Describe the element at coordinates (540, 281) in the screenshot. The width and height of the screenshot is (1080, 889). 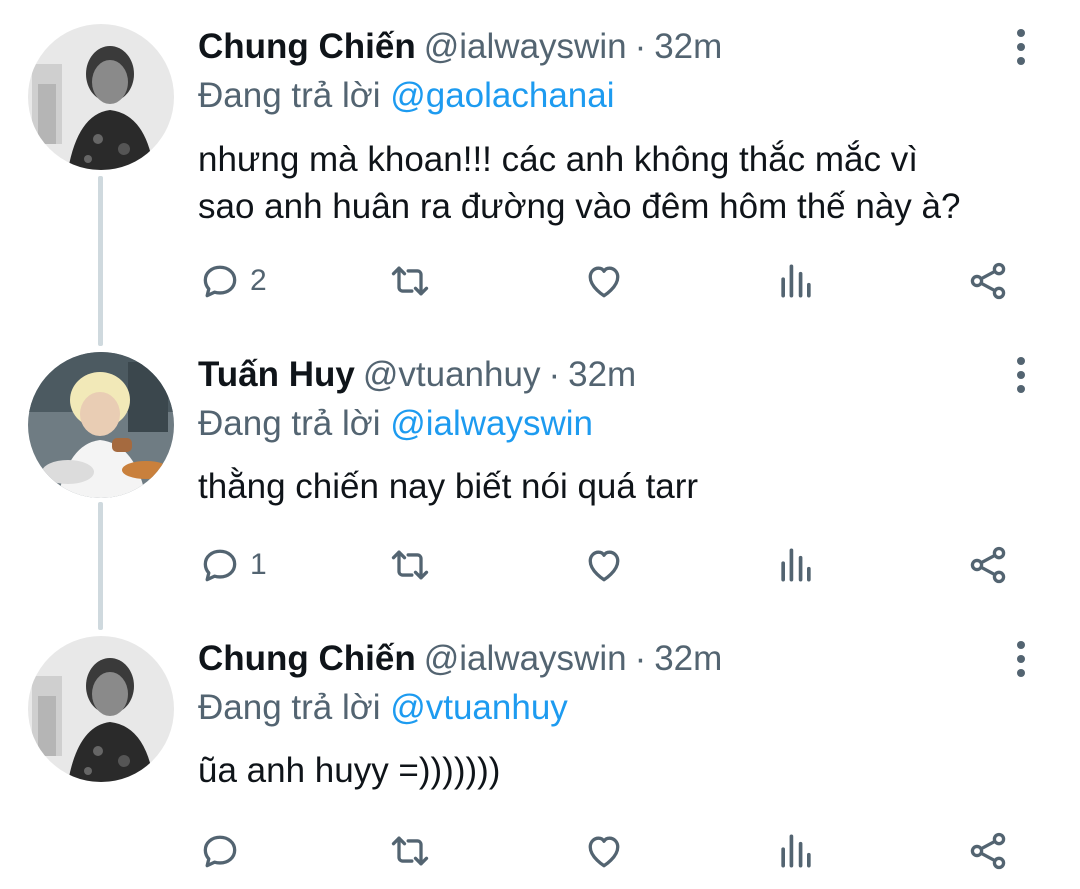
I see `tweet-actions: 2` at that location.